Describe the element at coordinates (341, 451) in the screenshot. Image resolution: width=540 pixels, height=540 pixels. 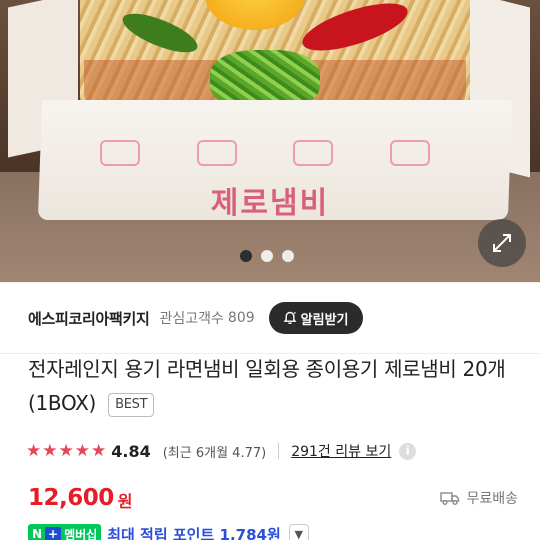
I see `review-link: 291건 리뷰 보기` at that location.